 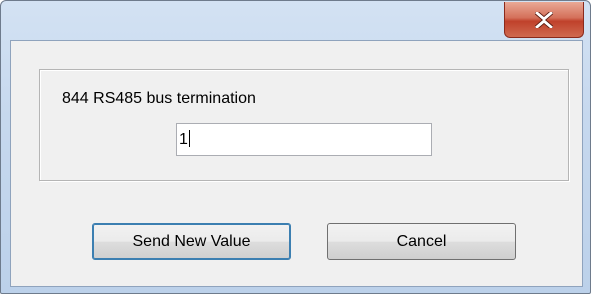 What do you see at coordinates (304, 139) in the screenshot?
I see `setting-value-input: 1` at bounding box center [304, 139].